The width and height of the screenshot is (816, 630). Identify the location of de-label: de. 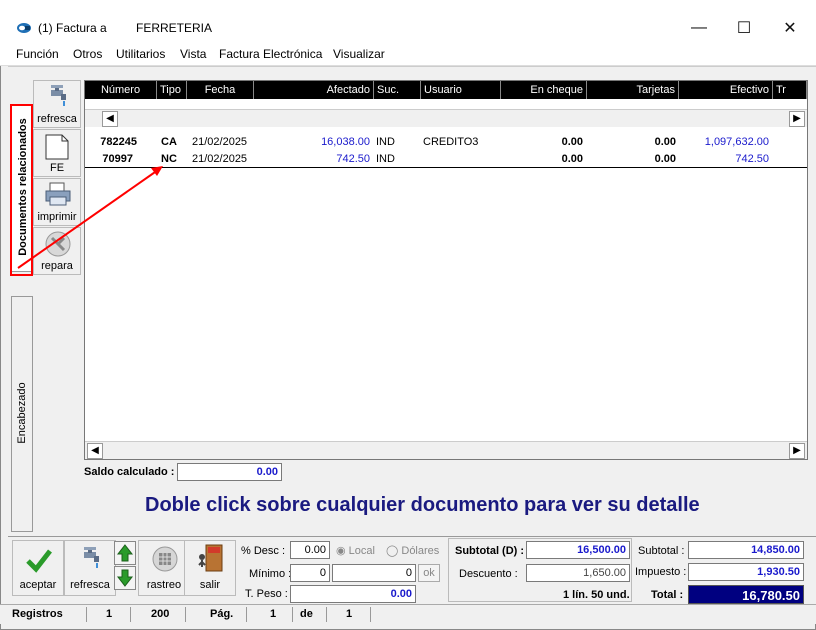
(306, 614).